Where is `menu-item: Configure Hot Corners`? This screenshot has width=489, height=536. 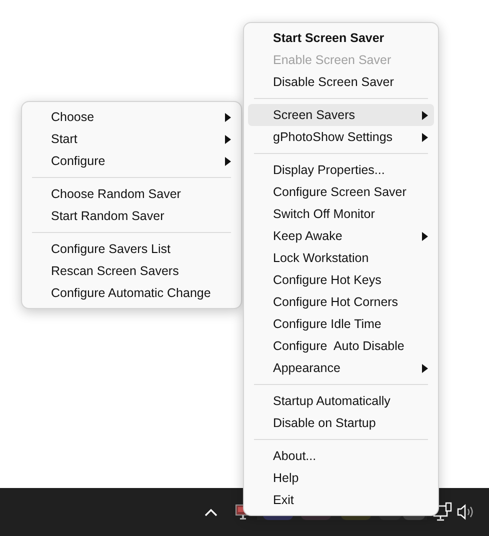 menu-item: Configure Hot Corners is located at coordinates (341, 302).